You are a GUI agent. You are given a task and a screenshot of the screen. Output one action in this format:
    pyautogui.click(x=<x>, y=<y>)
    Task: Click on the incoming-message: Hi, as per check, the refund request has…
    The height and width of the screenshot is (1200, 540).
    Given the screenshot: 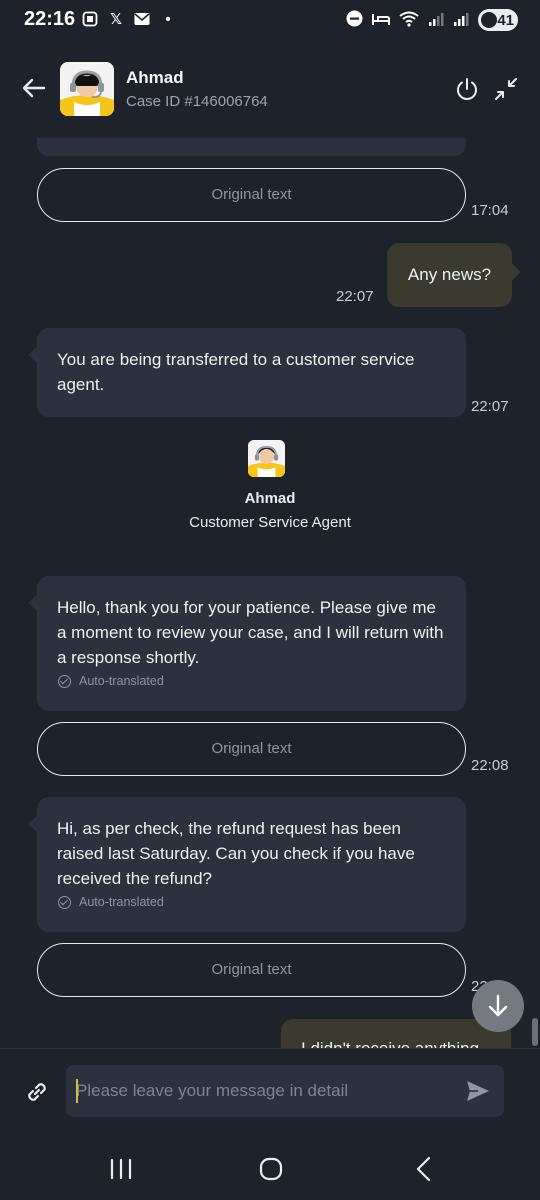 What is the action you would take?
    pyautogui.click(x=251, y=864)
    